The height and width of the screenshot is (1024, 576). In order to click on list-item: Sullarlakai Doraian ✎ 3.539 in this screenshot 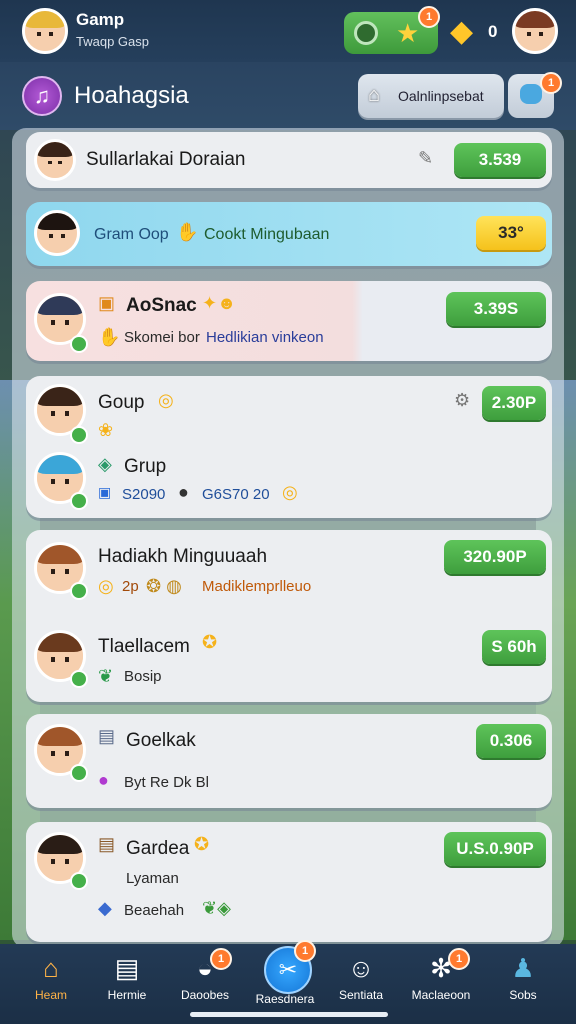, I will do `click(289, 160)`.